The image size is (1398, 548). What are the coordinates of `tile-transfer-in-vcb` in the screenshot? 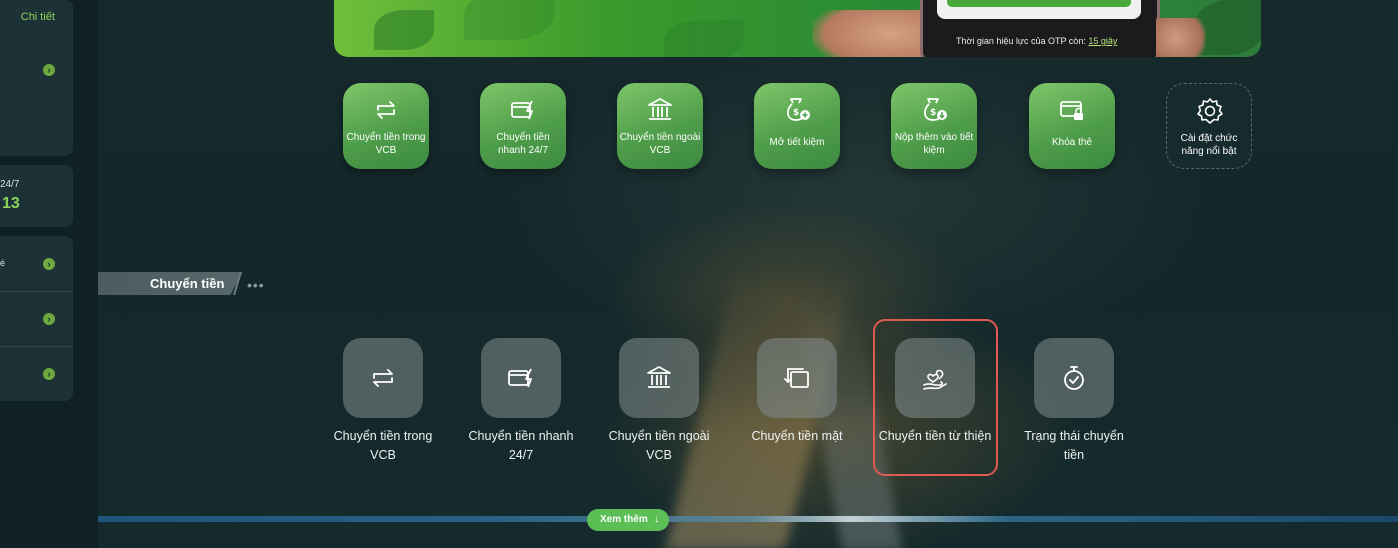 It's located at (383, 378).